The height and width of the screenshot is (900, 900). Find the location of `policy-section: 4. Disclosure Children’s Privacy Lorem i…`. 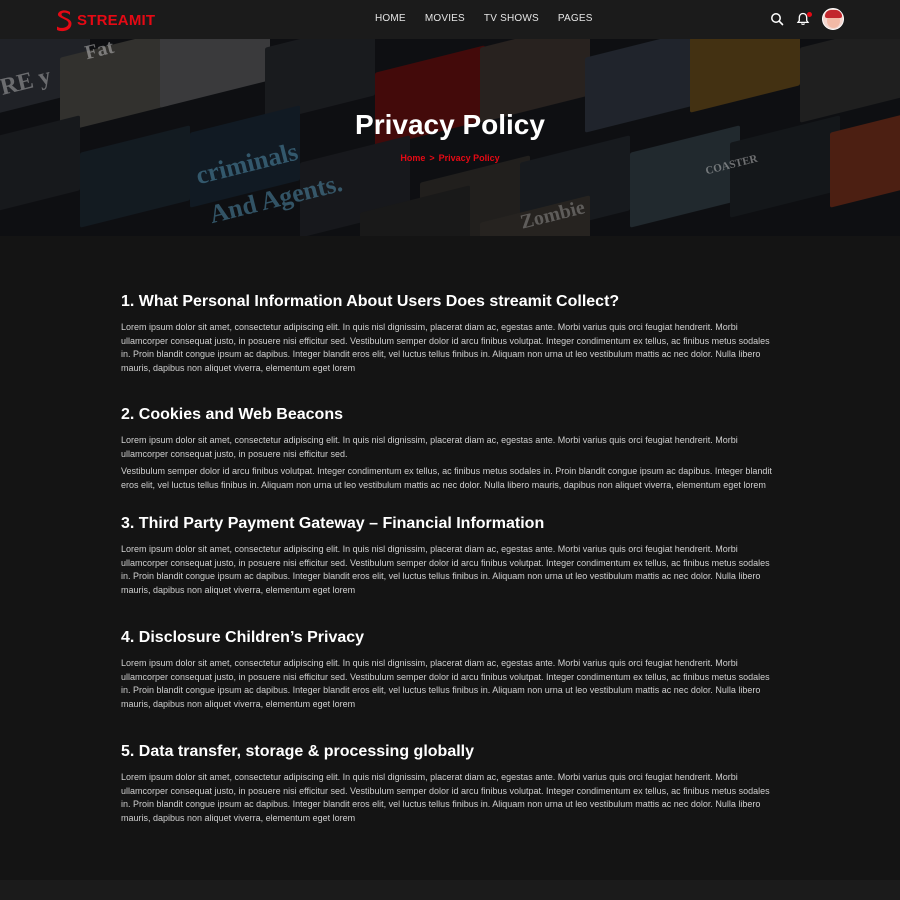

policy-section: 4. Disclosure Children’s Privacy Lorem i… is located at coordinates (451, 669).